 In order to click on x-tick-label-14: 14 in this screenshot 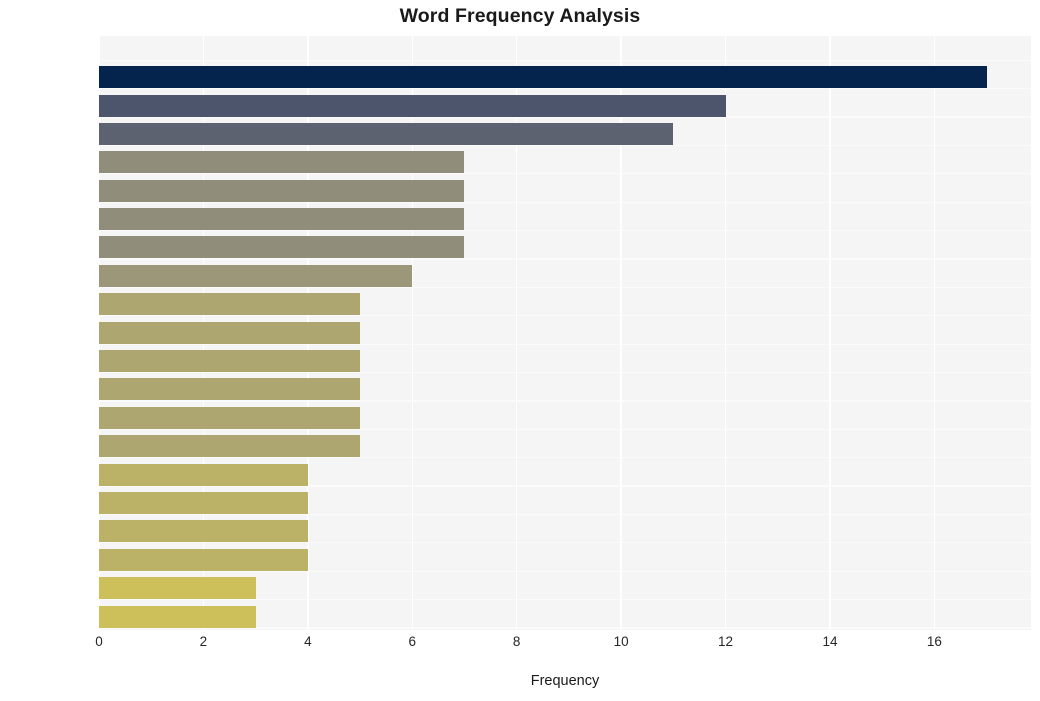, I will do `click(830, 641)`.